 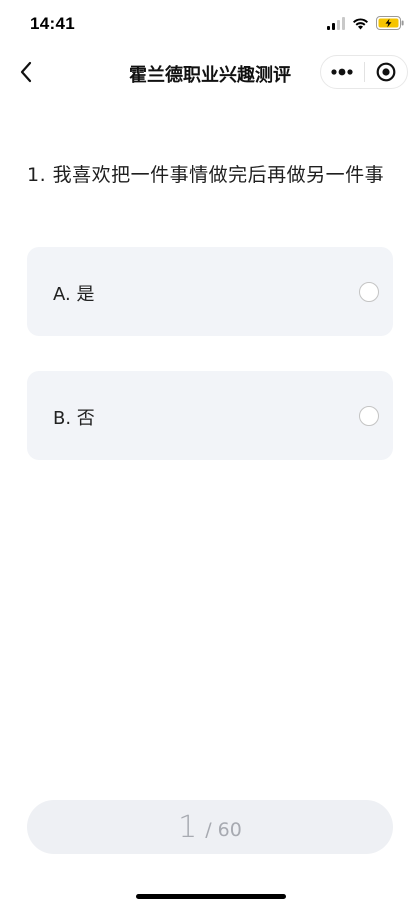 I want to click on mini-program-capsule, so click(x=364, y=72).